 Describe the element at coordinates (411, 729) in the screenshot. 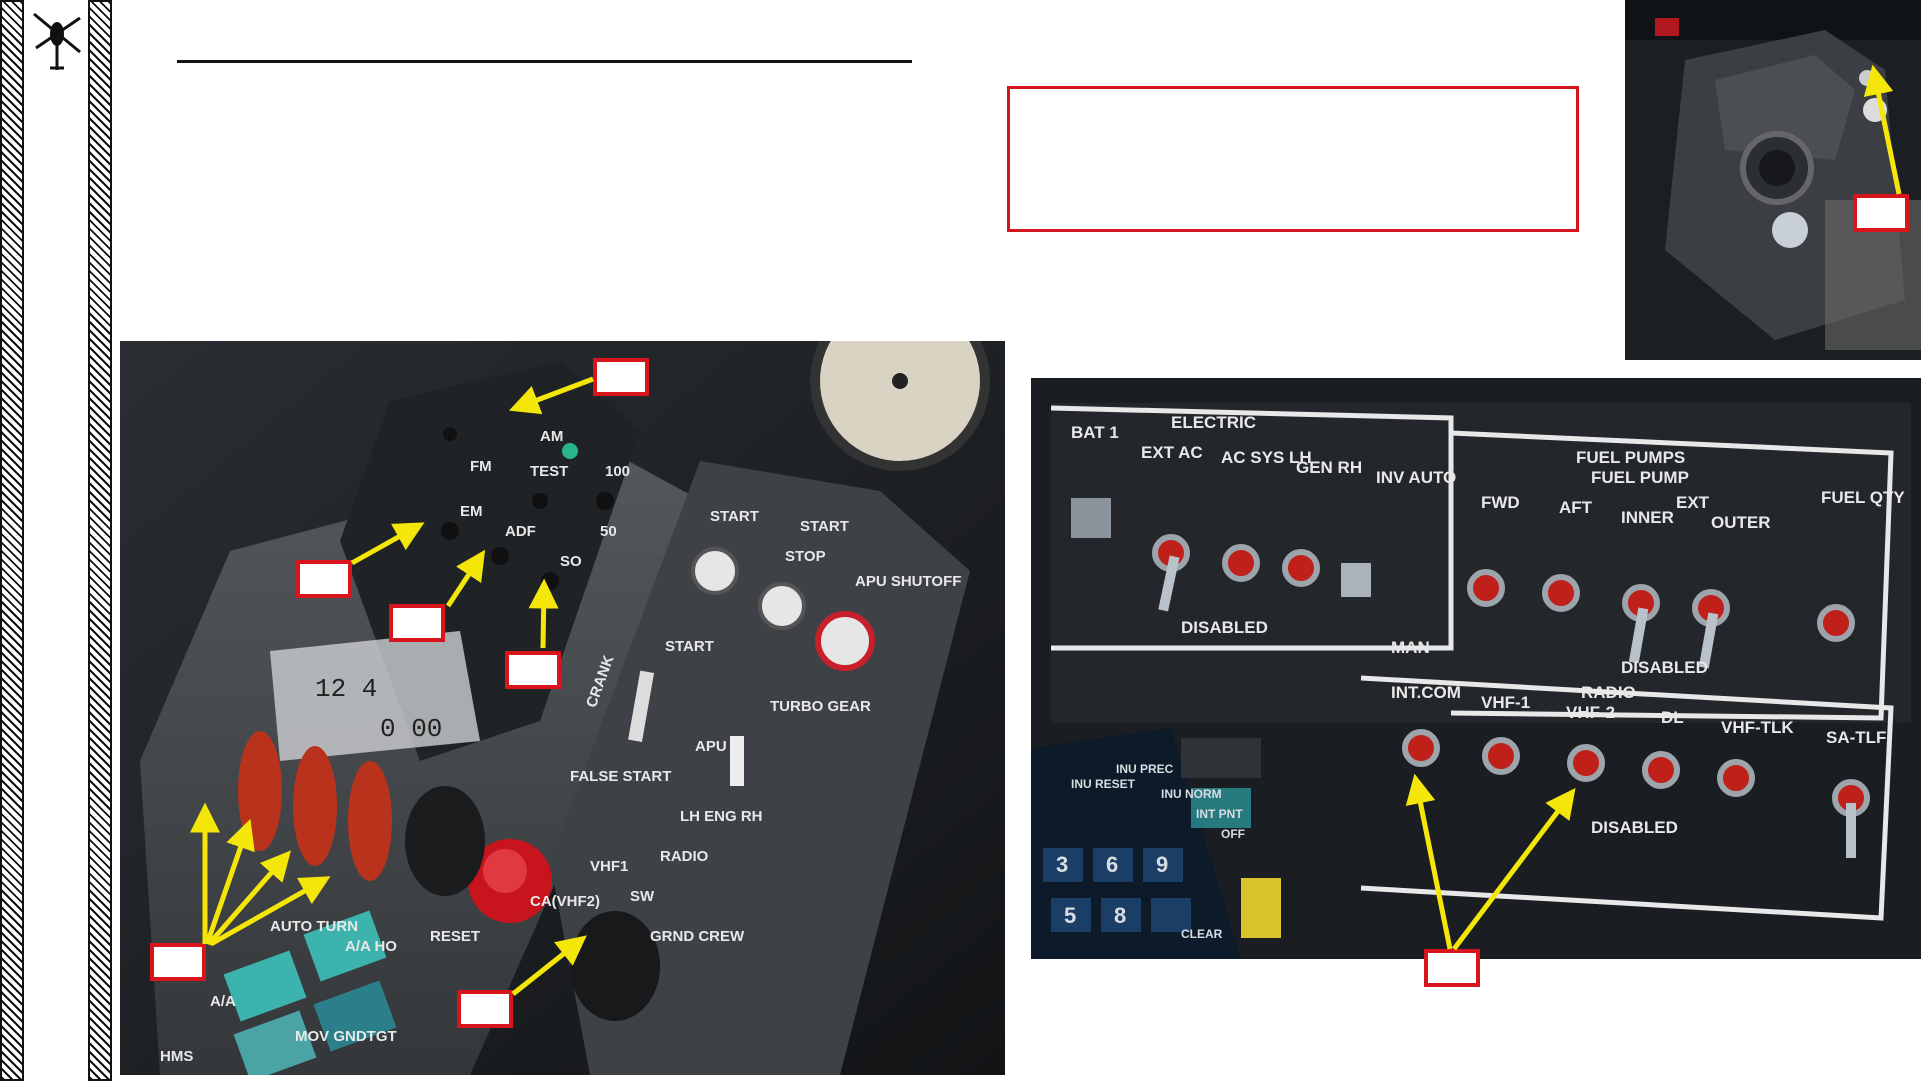

I see `clock-minutes: 0 00` at that location.